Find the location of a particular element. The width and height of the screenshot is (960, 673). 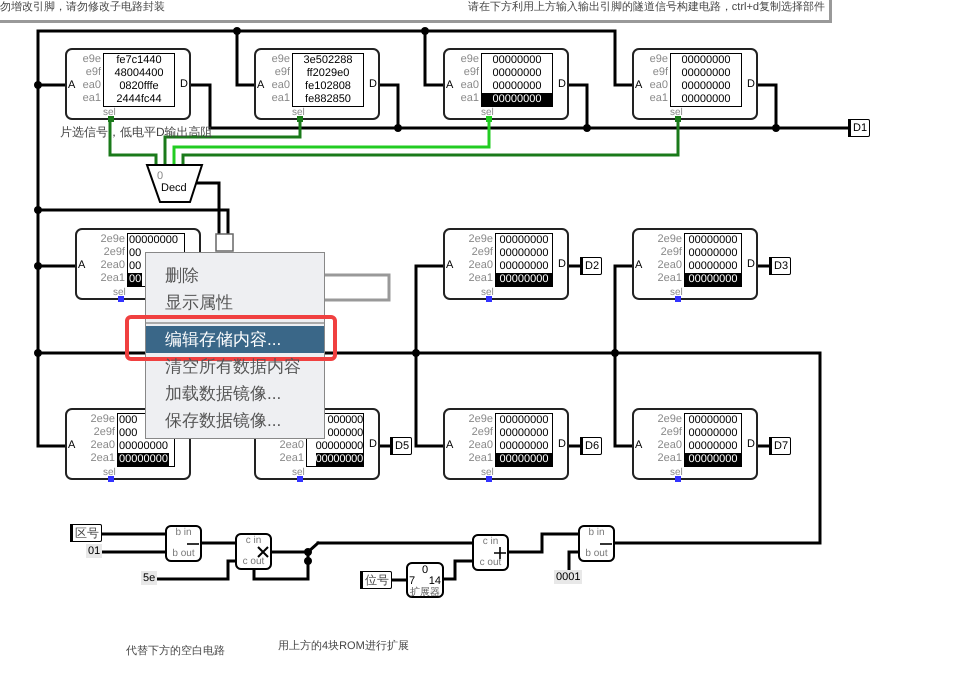

memory-value: ff2029e0 is located at coordinates (328, 73).